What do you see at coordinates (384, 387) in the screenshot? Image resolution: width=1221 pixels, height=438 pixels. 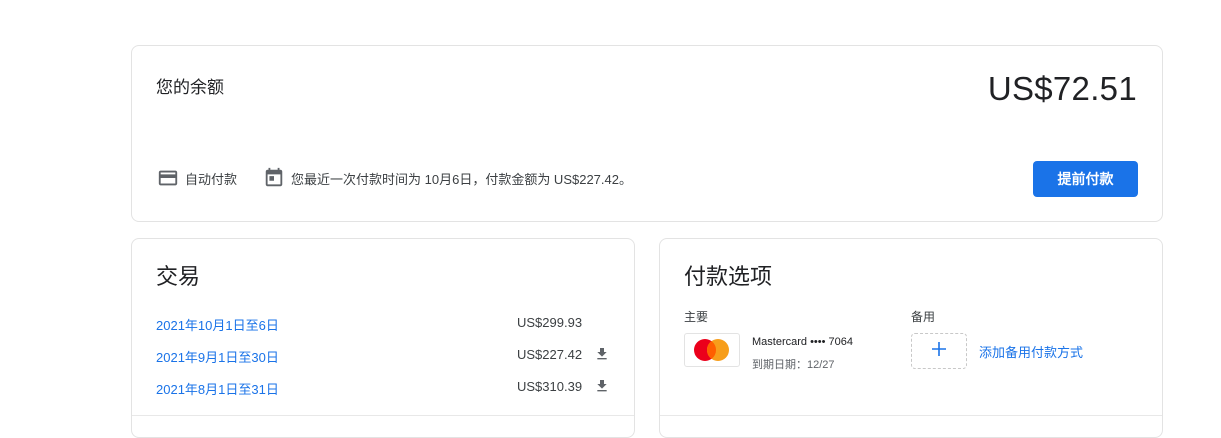 I see `transaction-row: 2021年8月1日至31日 US$310.39` at bounding box center [384, 387].